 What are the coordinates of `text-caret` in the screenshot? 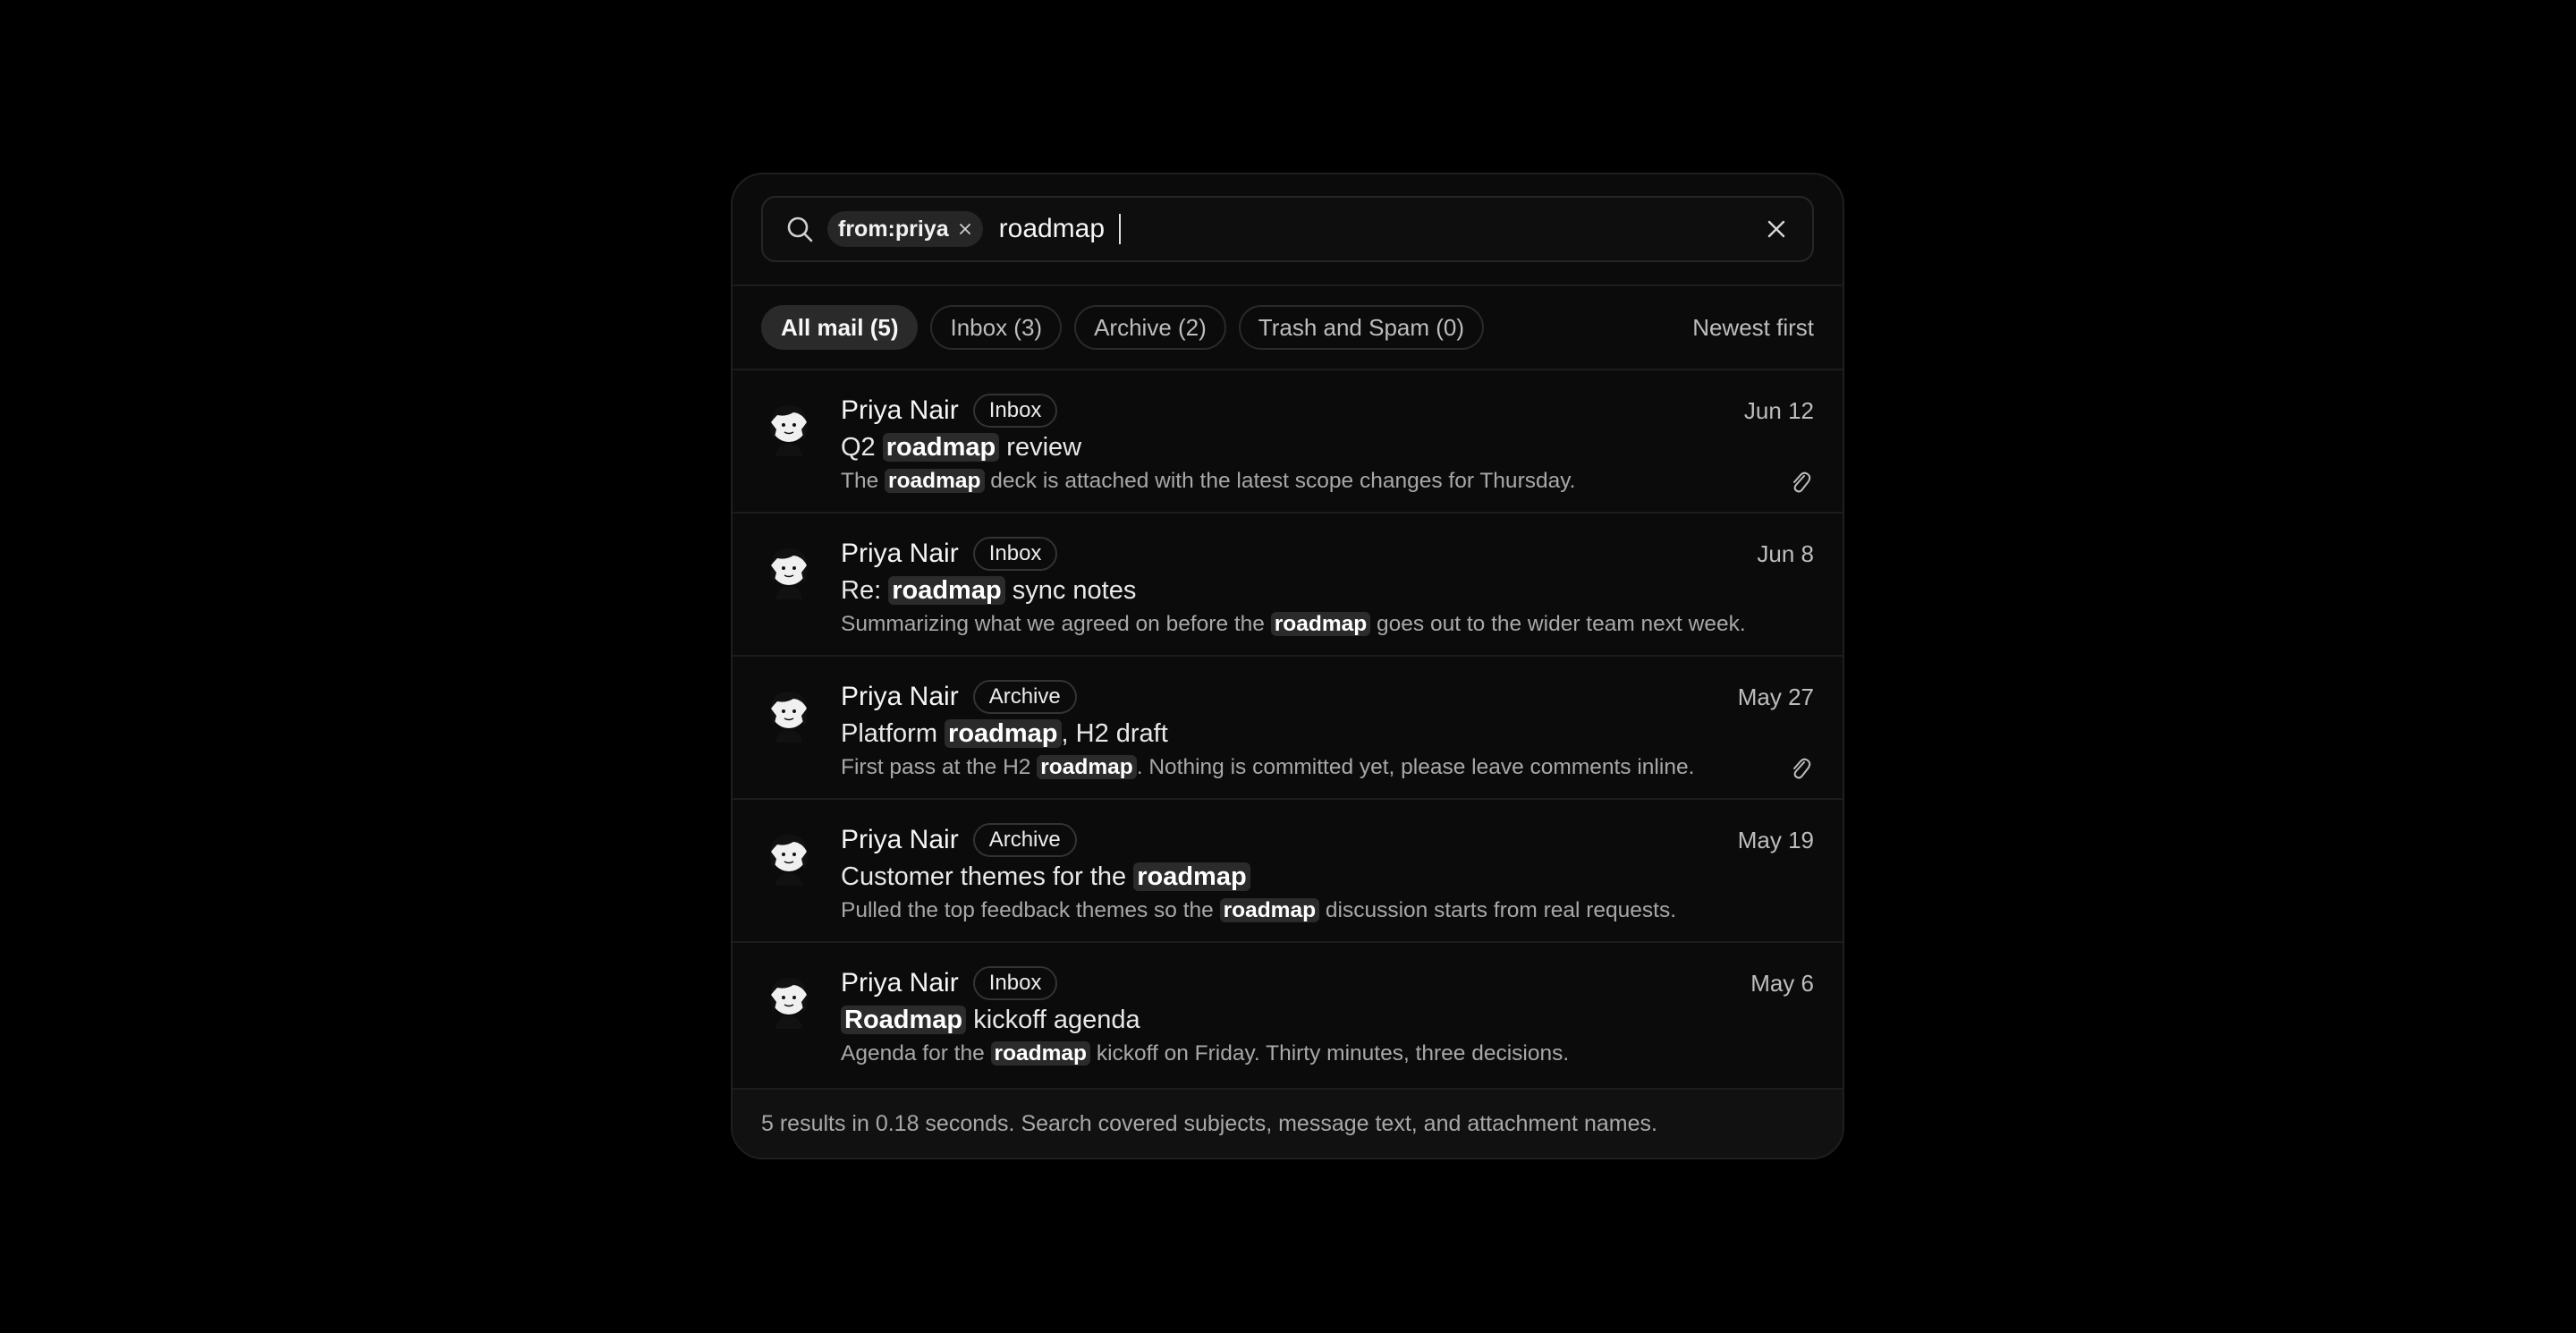 It's located at (1120, 229).